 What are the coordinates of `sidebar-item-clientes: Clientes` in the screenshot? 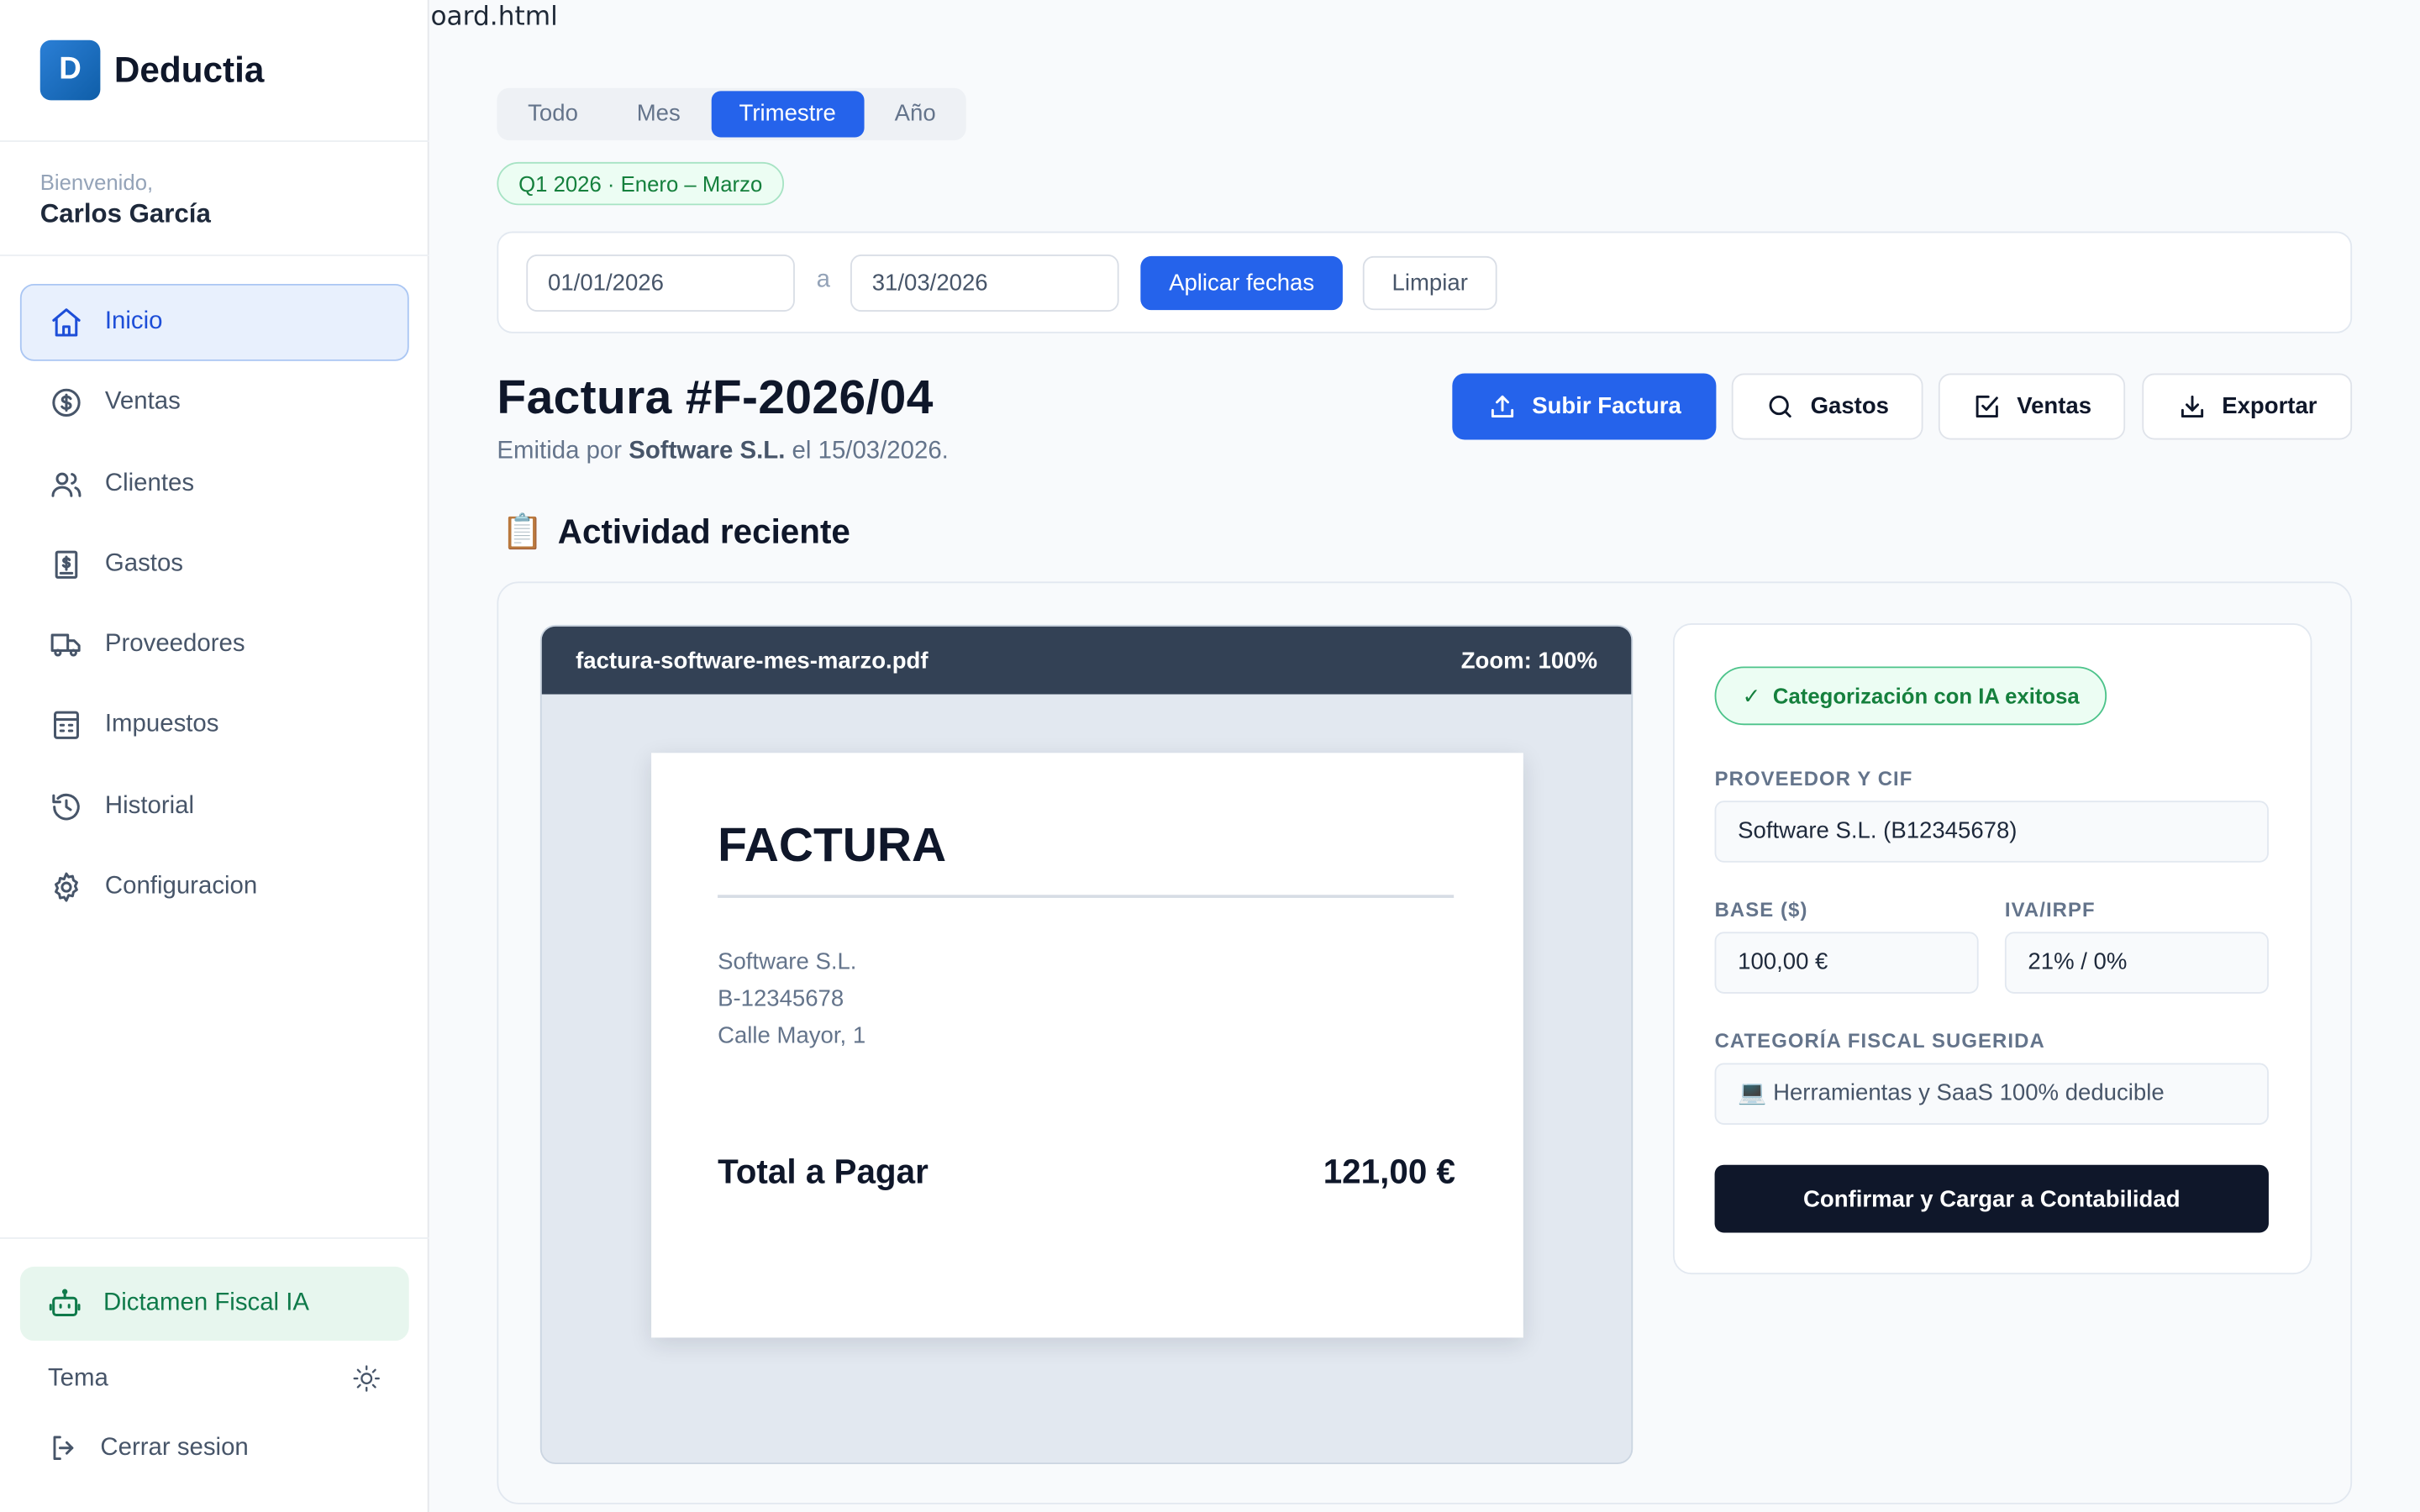 It's located at (214, 483).